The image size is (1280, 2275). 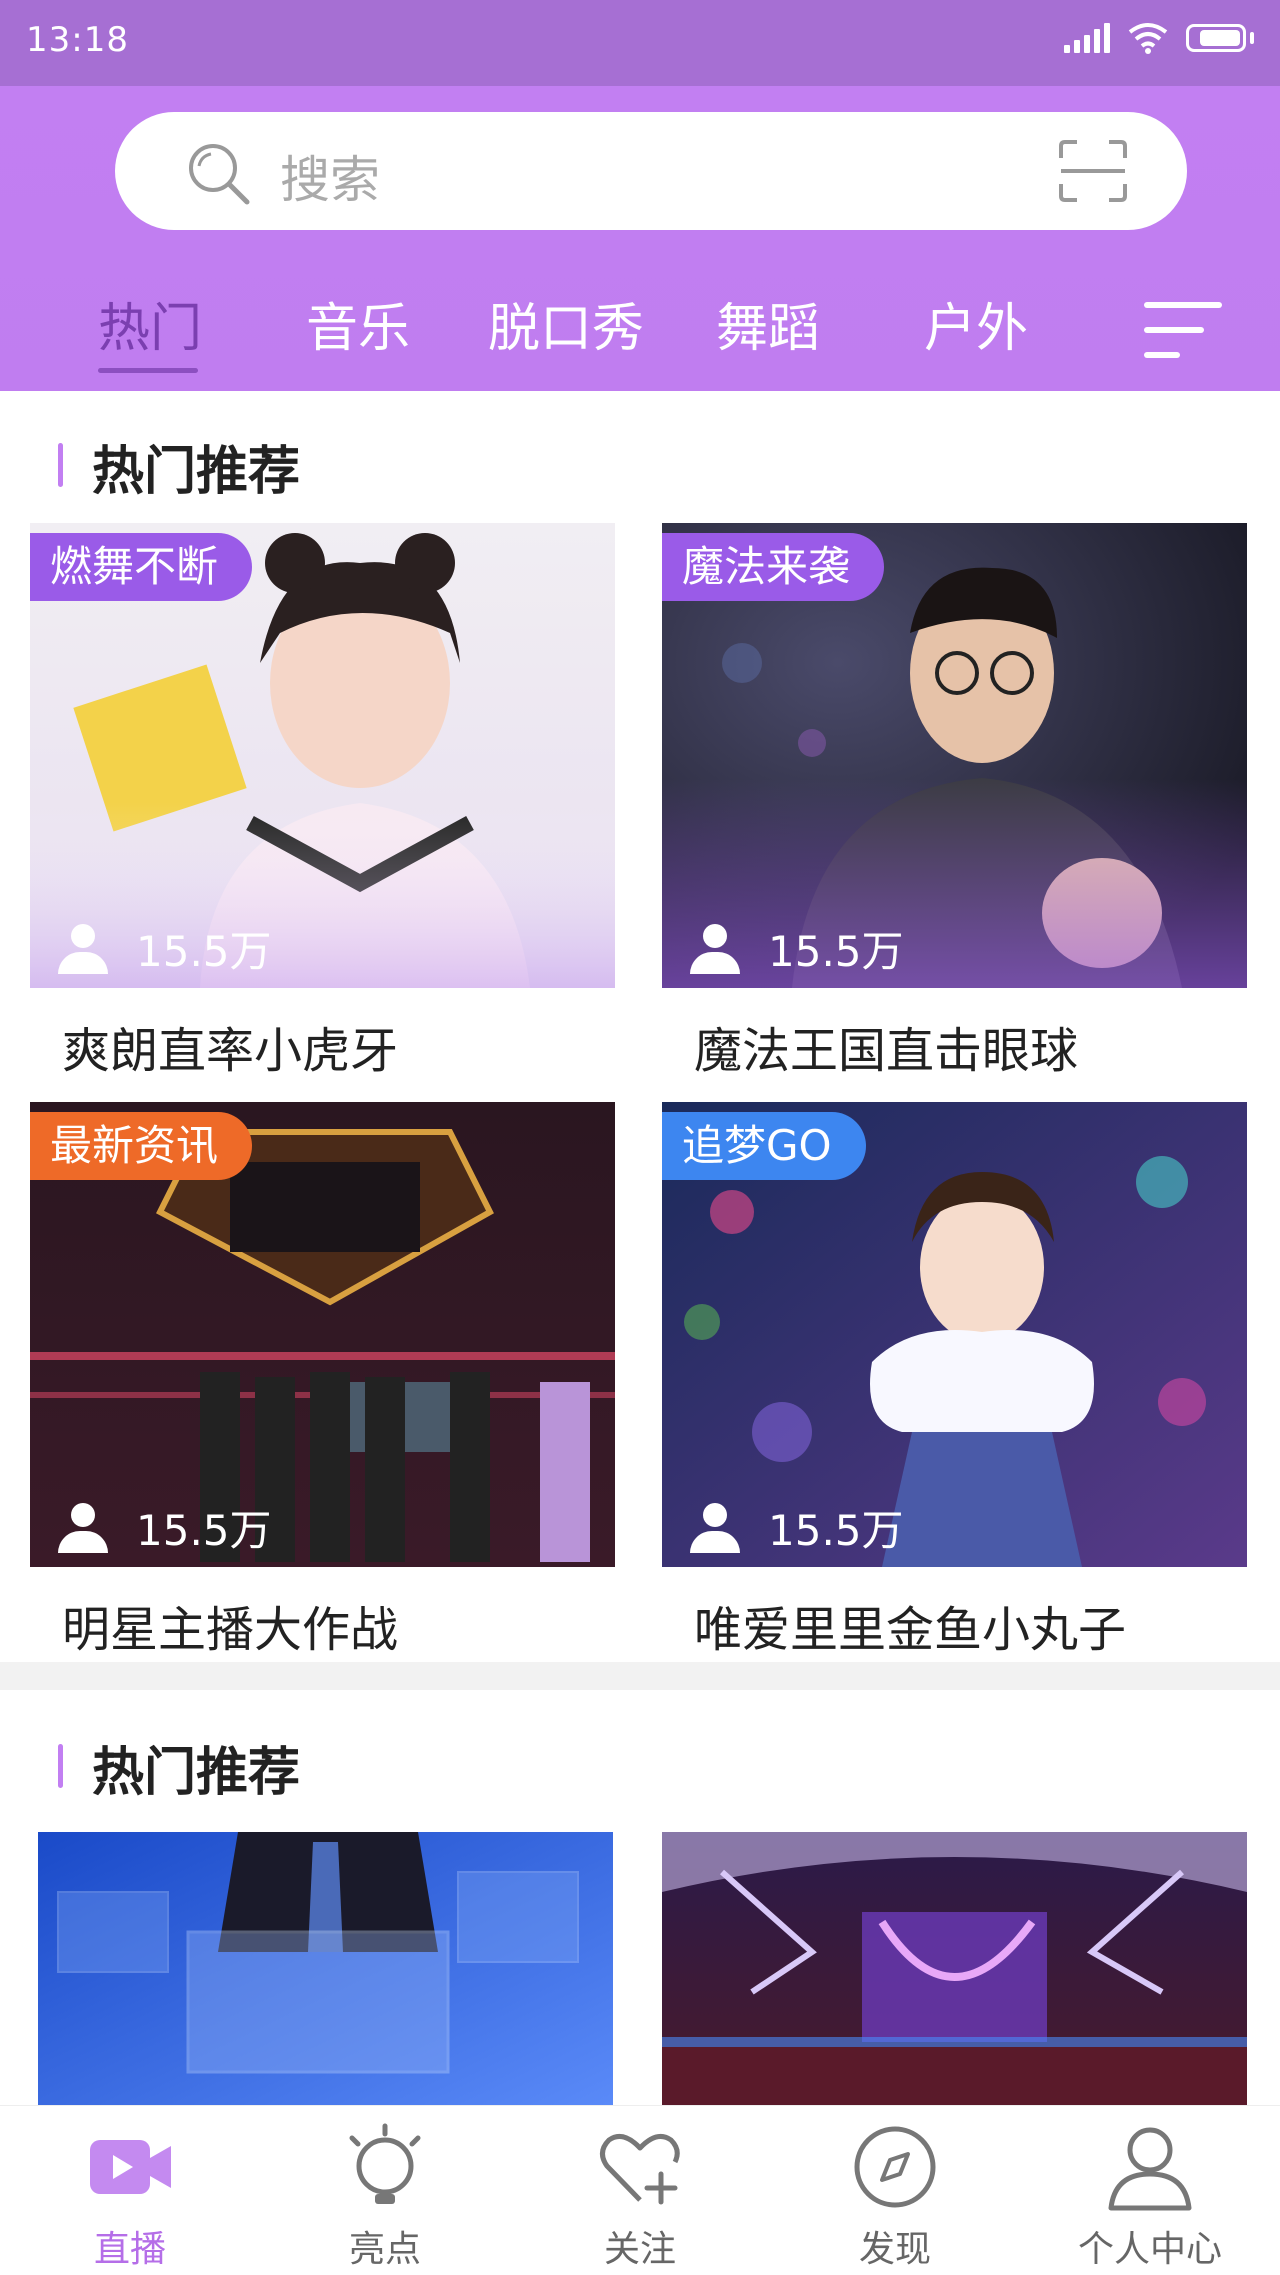 I want to click on tab-hot: 热门, so click(x=150, y=323).